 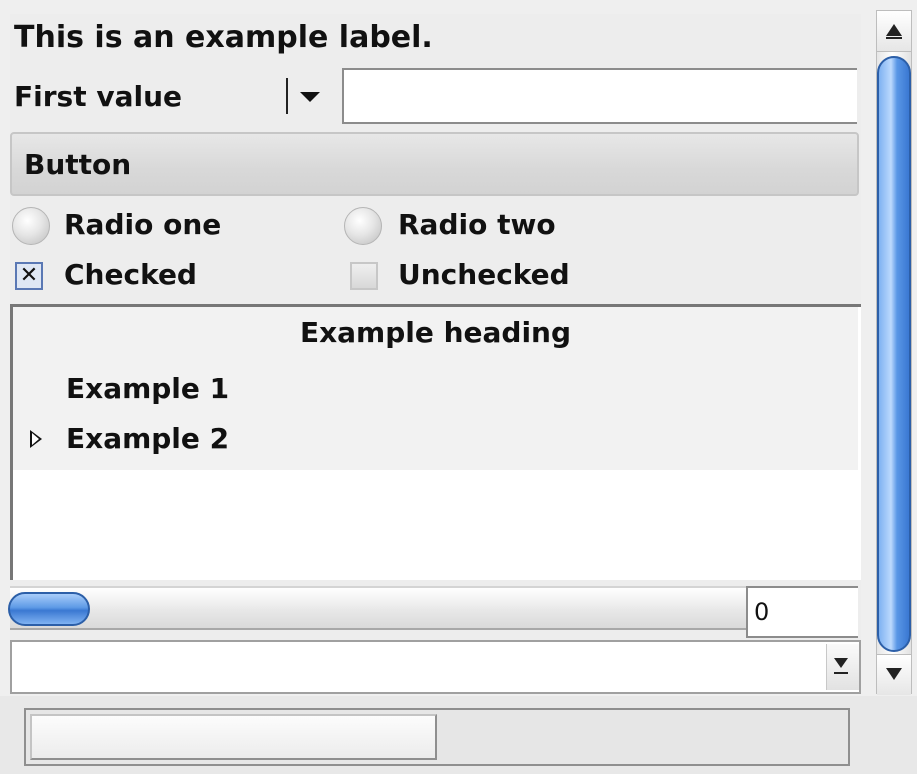 I want to click on arrow-up-baseline, so click(x=894, y=38).